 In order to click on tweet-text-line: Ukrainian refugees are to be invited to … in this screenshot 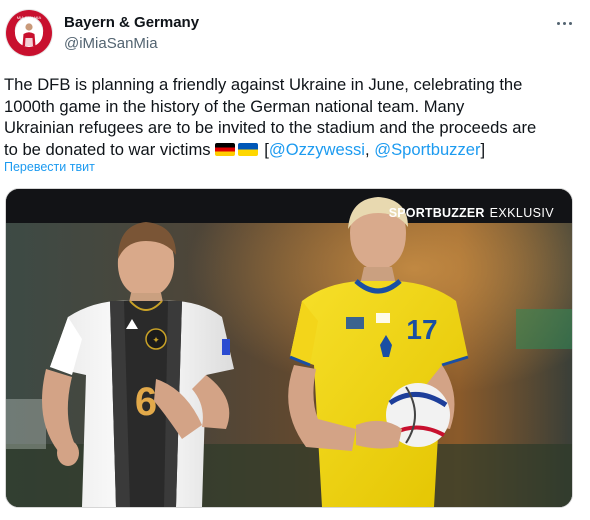, I will do `click(270, 127)`.